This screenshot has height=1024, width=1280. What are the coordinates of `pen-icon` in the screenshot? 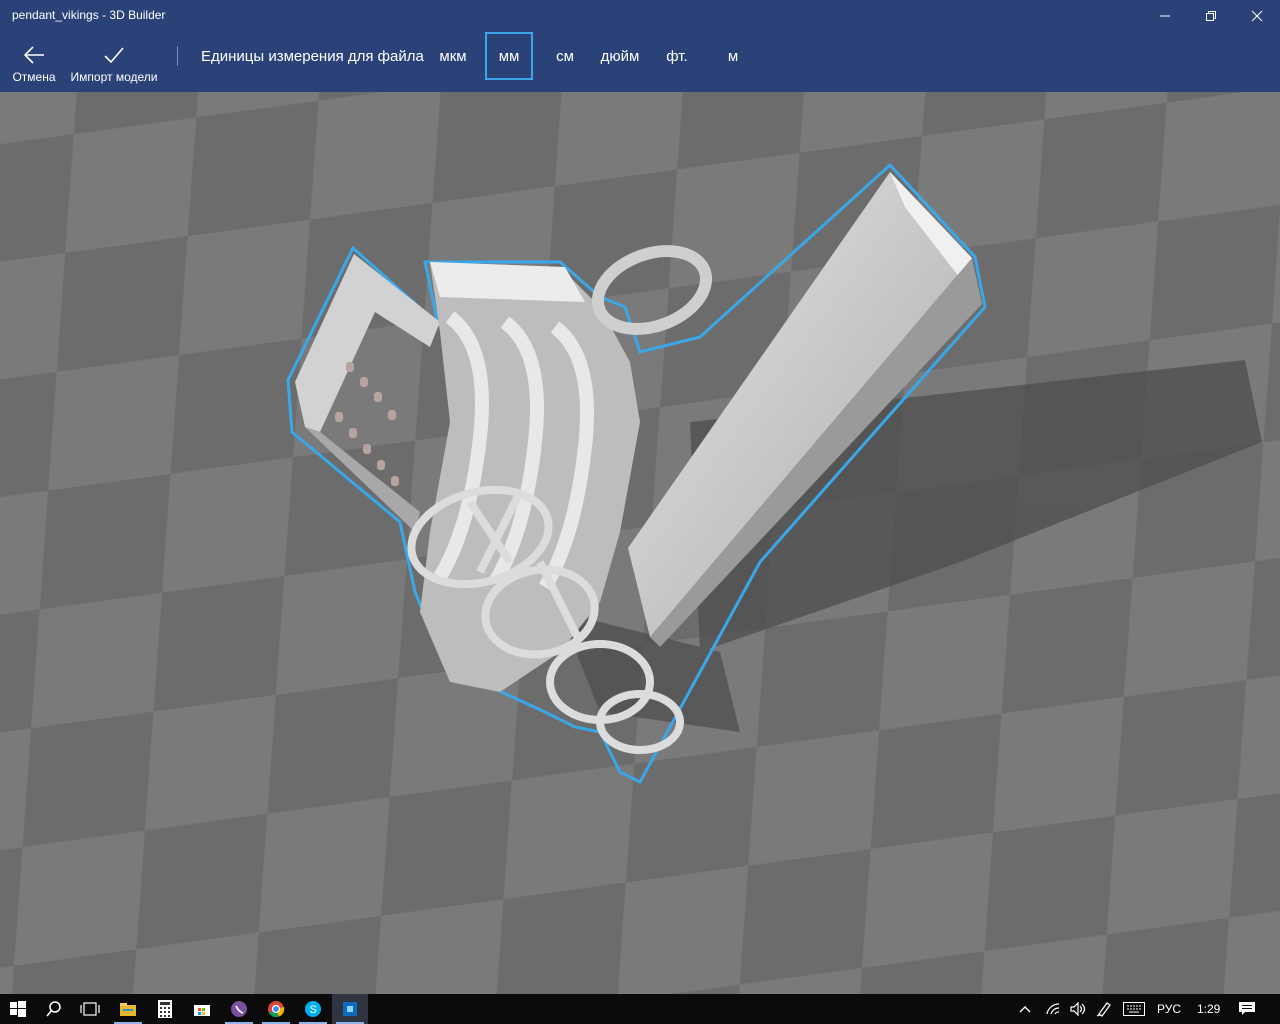 It's located at (1103, 1009).